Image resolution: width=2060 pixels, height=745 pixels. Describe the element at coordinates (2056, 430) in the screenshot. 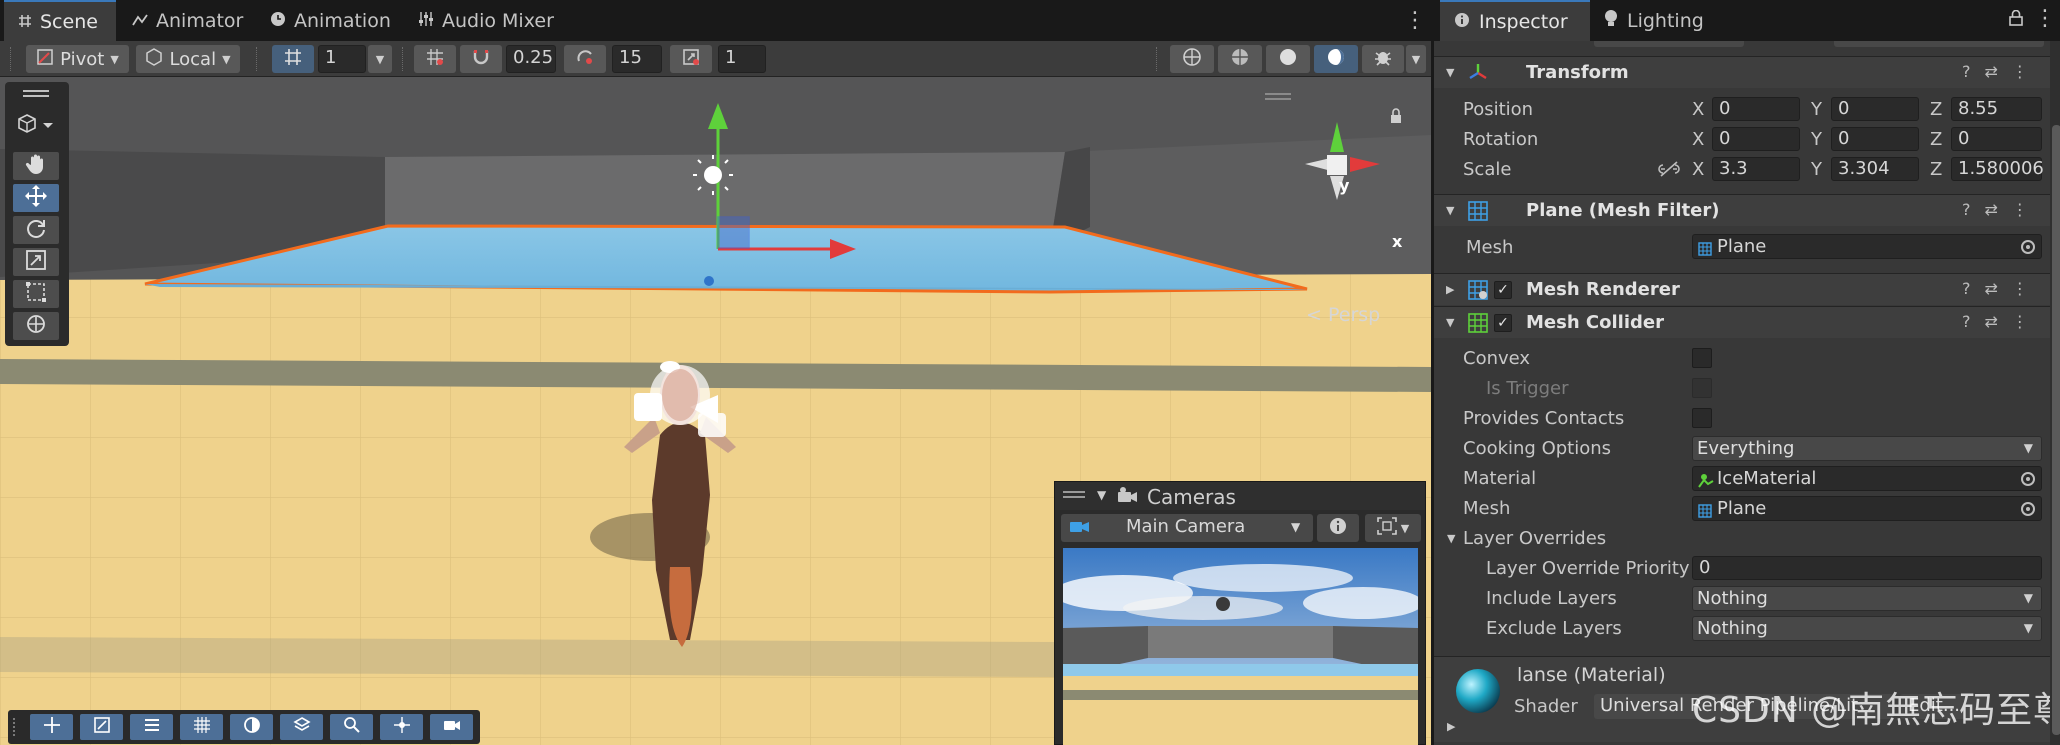

I see `scrollbar-thumb` at that location.